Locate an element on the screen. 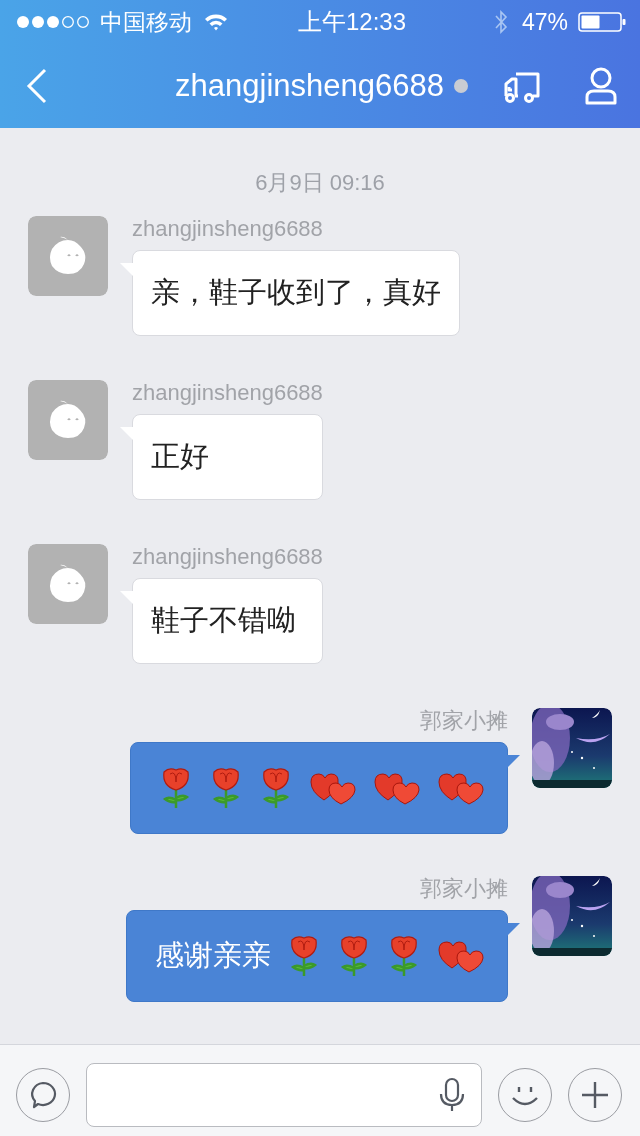 This screenshot has height=1136, width=640. chat-icon is located at coordinates (43, 1095).